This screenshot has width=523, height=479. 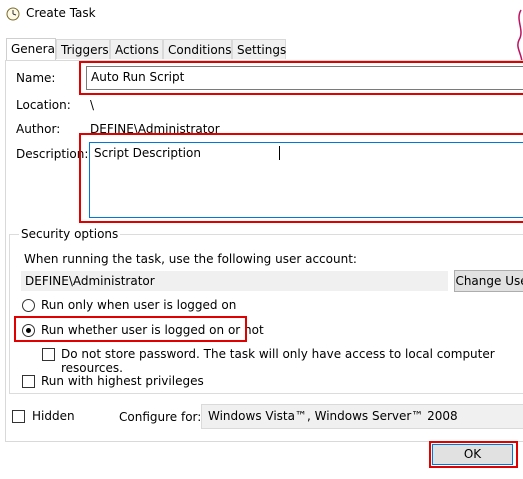 I want to click on tab-settings: Settings, so click(x=259, y=49).